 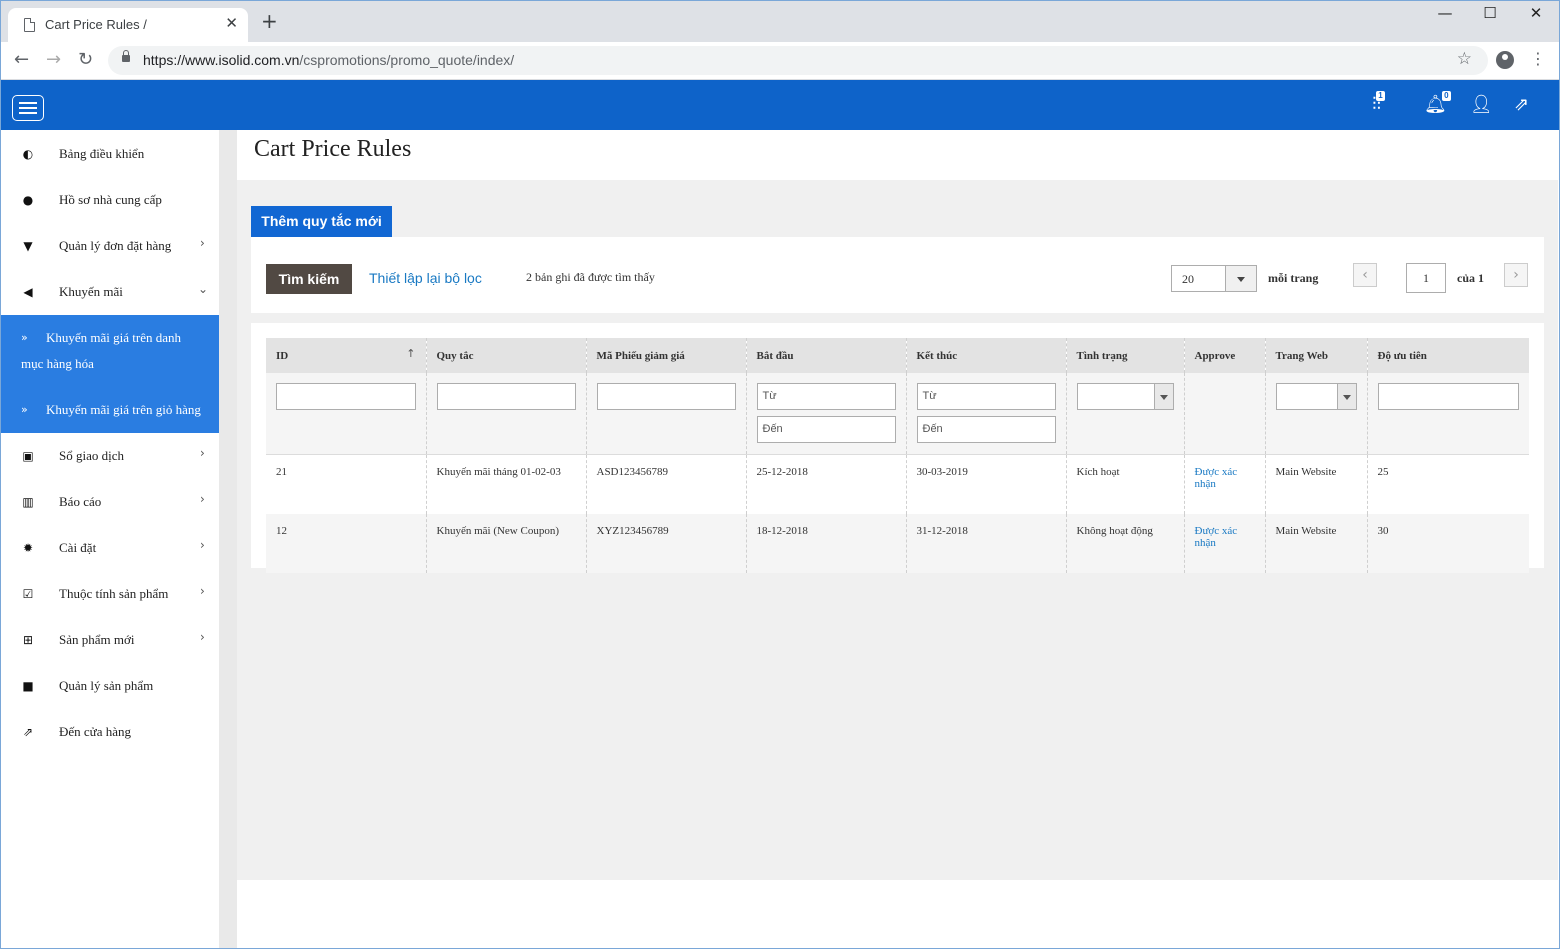 I want to click on page-of-label: của 1, so click(x=1470, y=278).